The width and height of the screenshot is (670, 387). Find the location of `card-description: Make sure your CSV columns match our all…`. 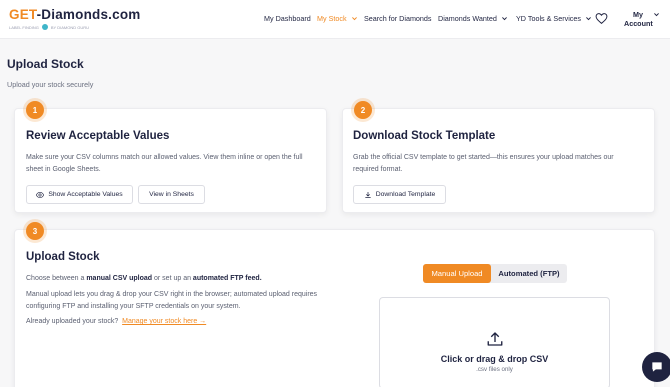

card-description: Make sure your CSV columns match our all… is located at coordinates (164, 163).